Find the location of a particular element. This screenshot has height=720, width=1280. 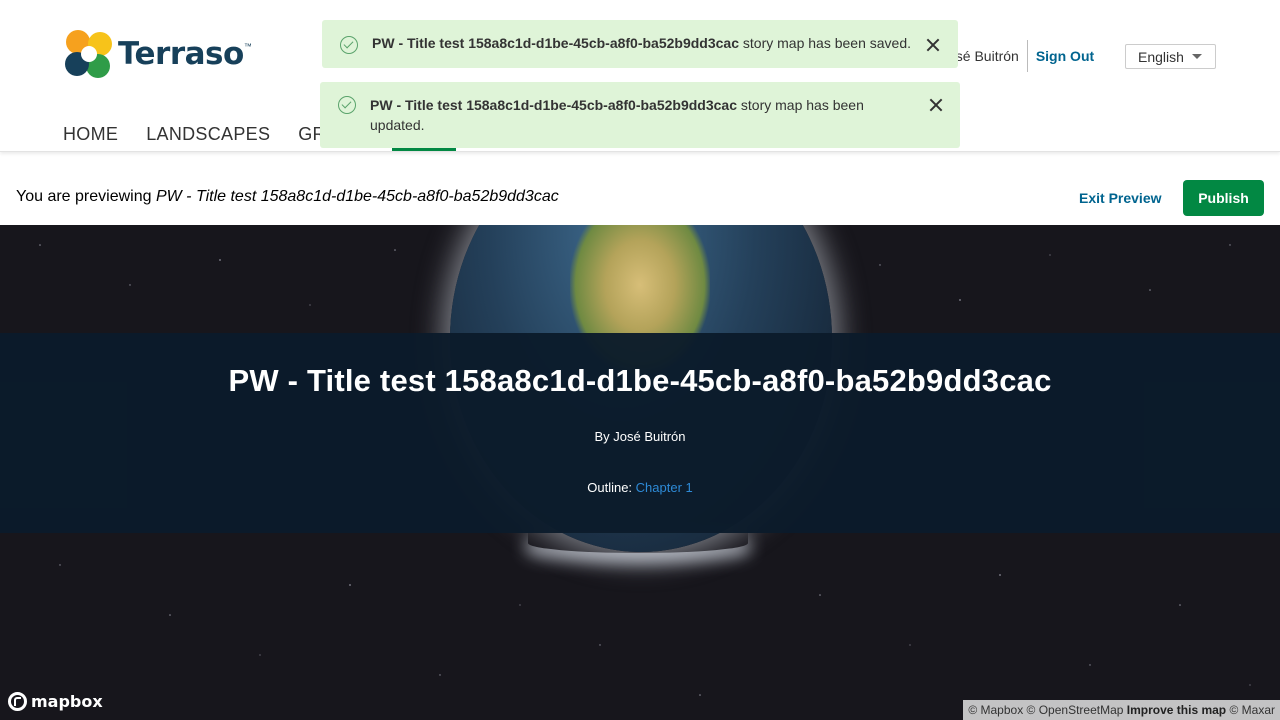

improve-map-link: Improve this map is located at coordinates (1176, 710).